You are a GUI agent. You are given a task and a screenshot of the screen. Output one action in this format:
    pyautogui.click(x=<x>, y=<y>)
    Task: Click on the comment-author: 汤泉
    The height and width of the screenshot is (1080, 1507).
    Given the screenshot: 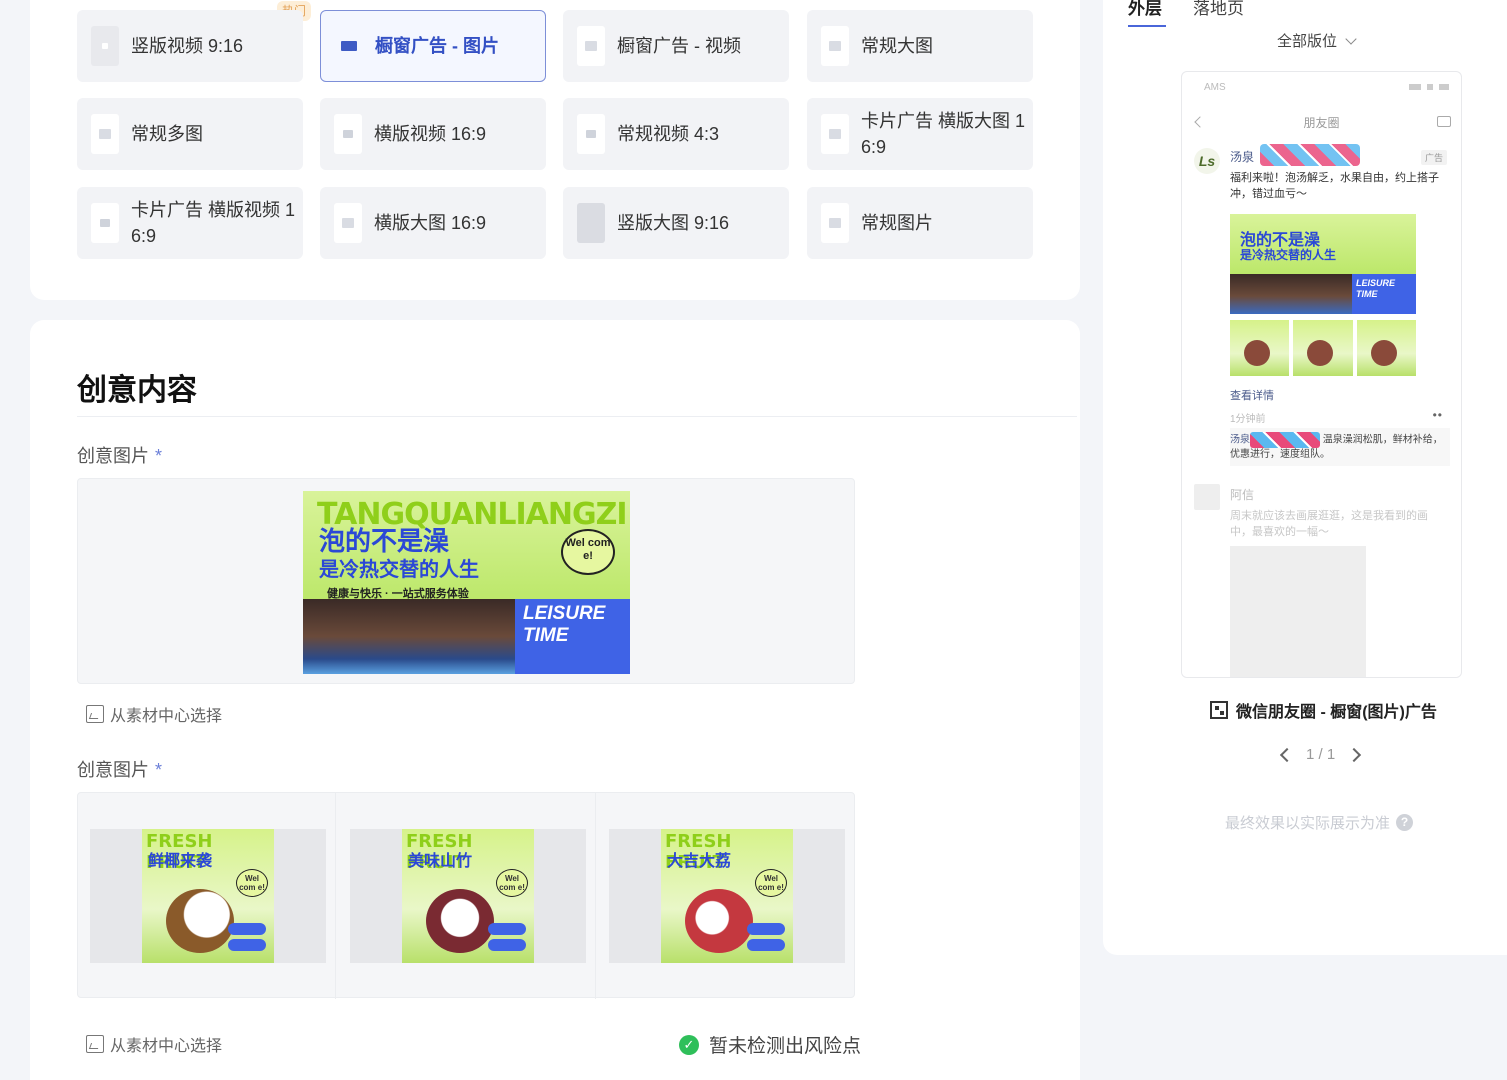 What is the action you would take?
    pyautogui.click(x=1240, y=440)
    